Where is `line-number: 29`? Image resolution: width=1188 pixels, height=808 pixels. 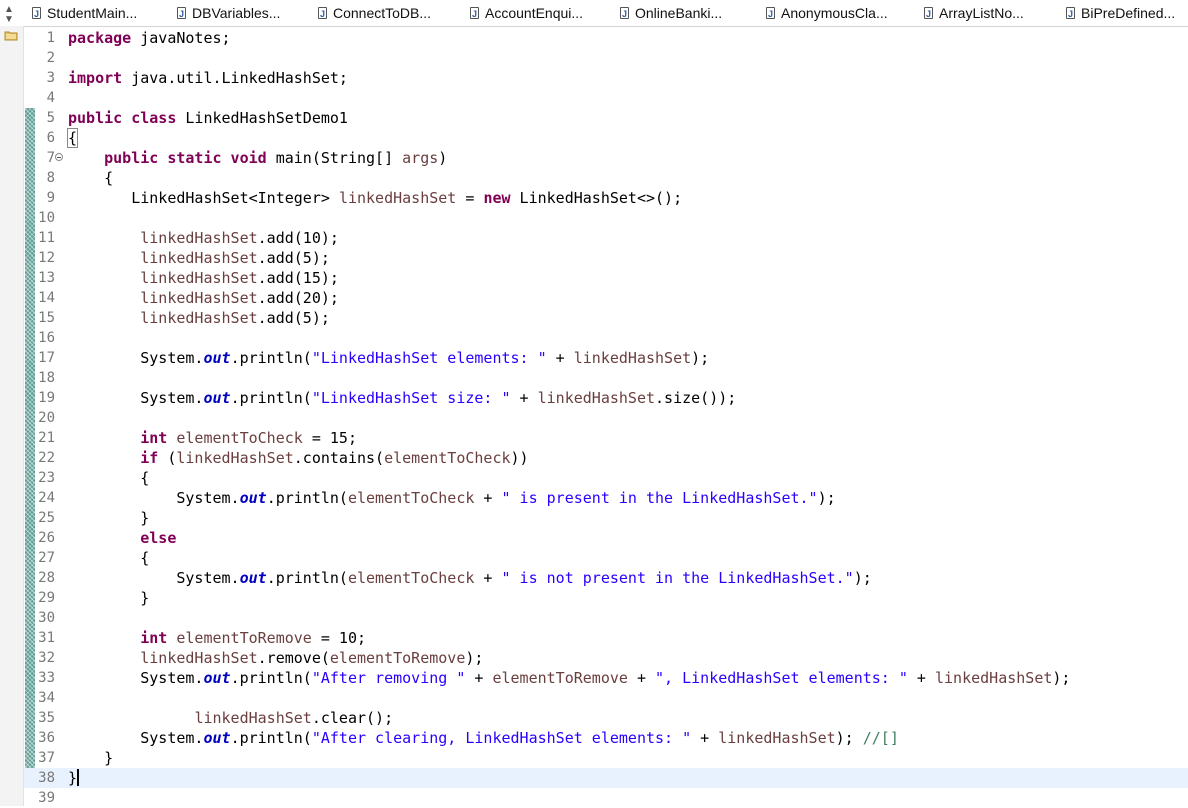
line-number: 29 is located at coordinates (46, 598).